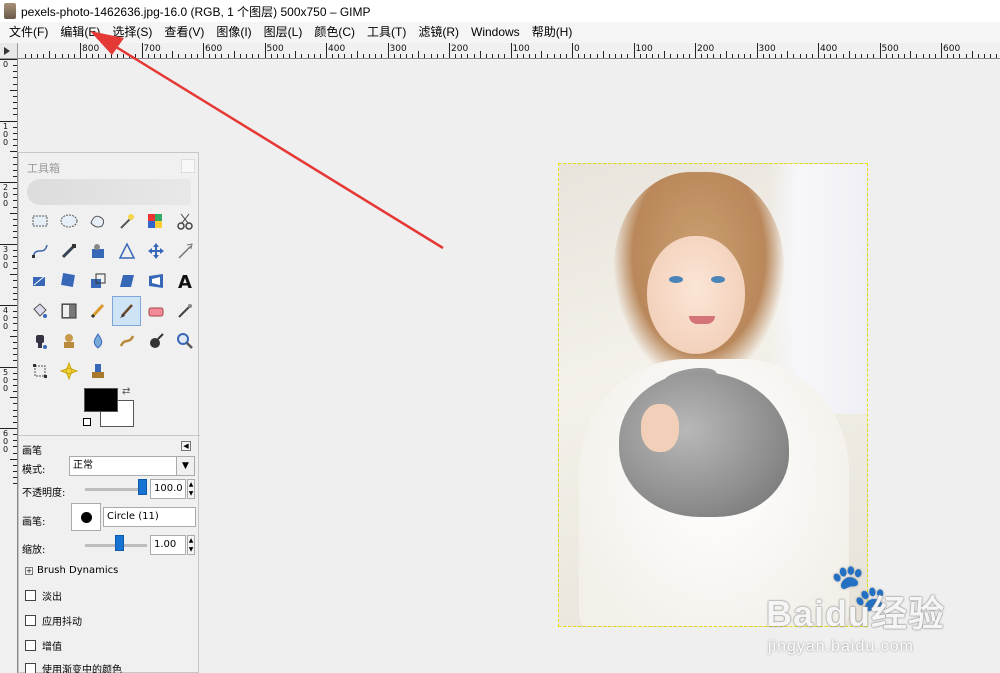  Describe the element at coordinates (43, 595) in the screenshot. I see `checkbox-fade: 淡出` at that location.